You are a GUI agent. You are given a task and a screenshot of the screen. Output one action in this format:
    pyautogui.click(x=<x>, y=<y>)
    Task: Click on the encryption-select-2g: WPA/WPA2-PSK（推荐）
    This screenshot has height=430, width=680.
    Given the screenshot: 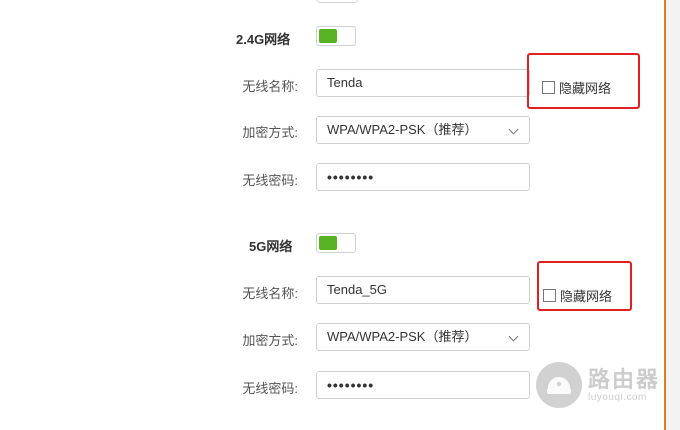 What is the action you would take?
    pyautogui.click(x=423, y=130)
    